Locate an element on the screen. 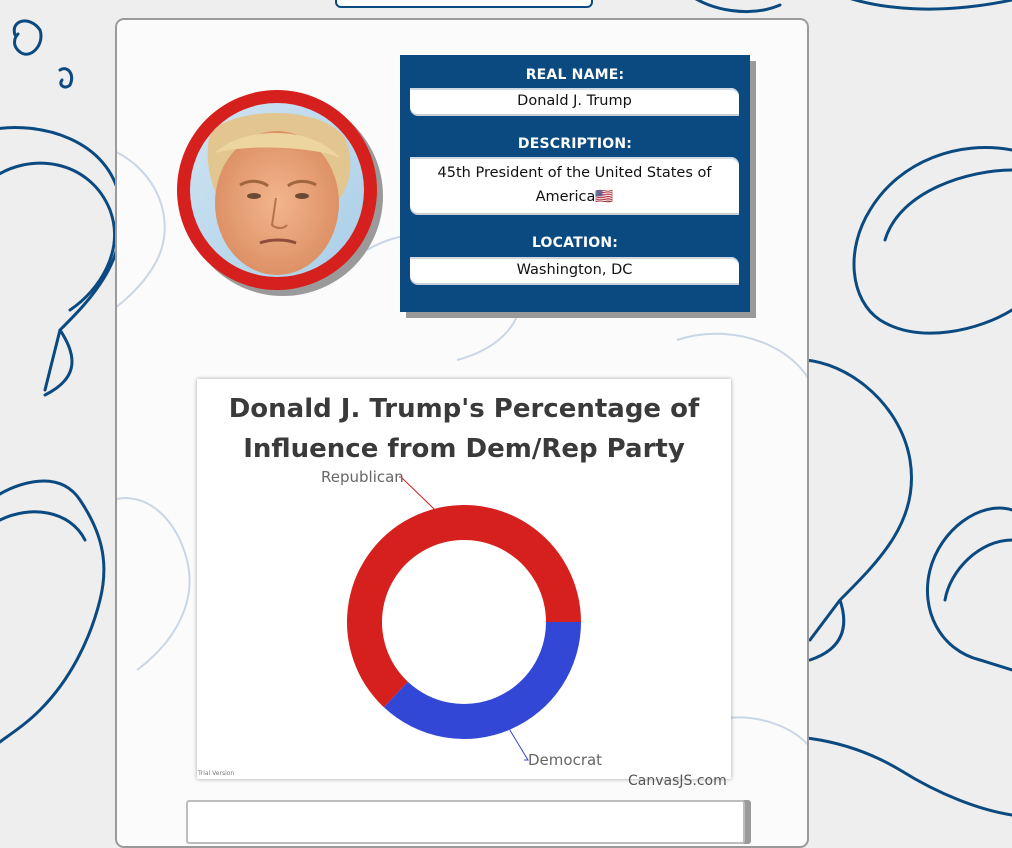 This screenshot has height=848, width=1012. top-tab is located at coordinates (464, 4).